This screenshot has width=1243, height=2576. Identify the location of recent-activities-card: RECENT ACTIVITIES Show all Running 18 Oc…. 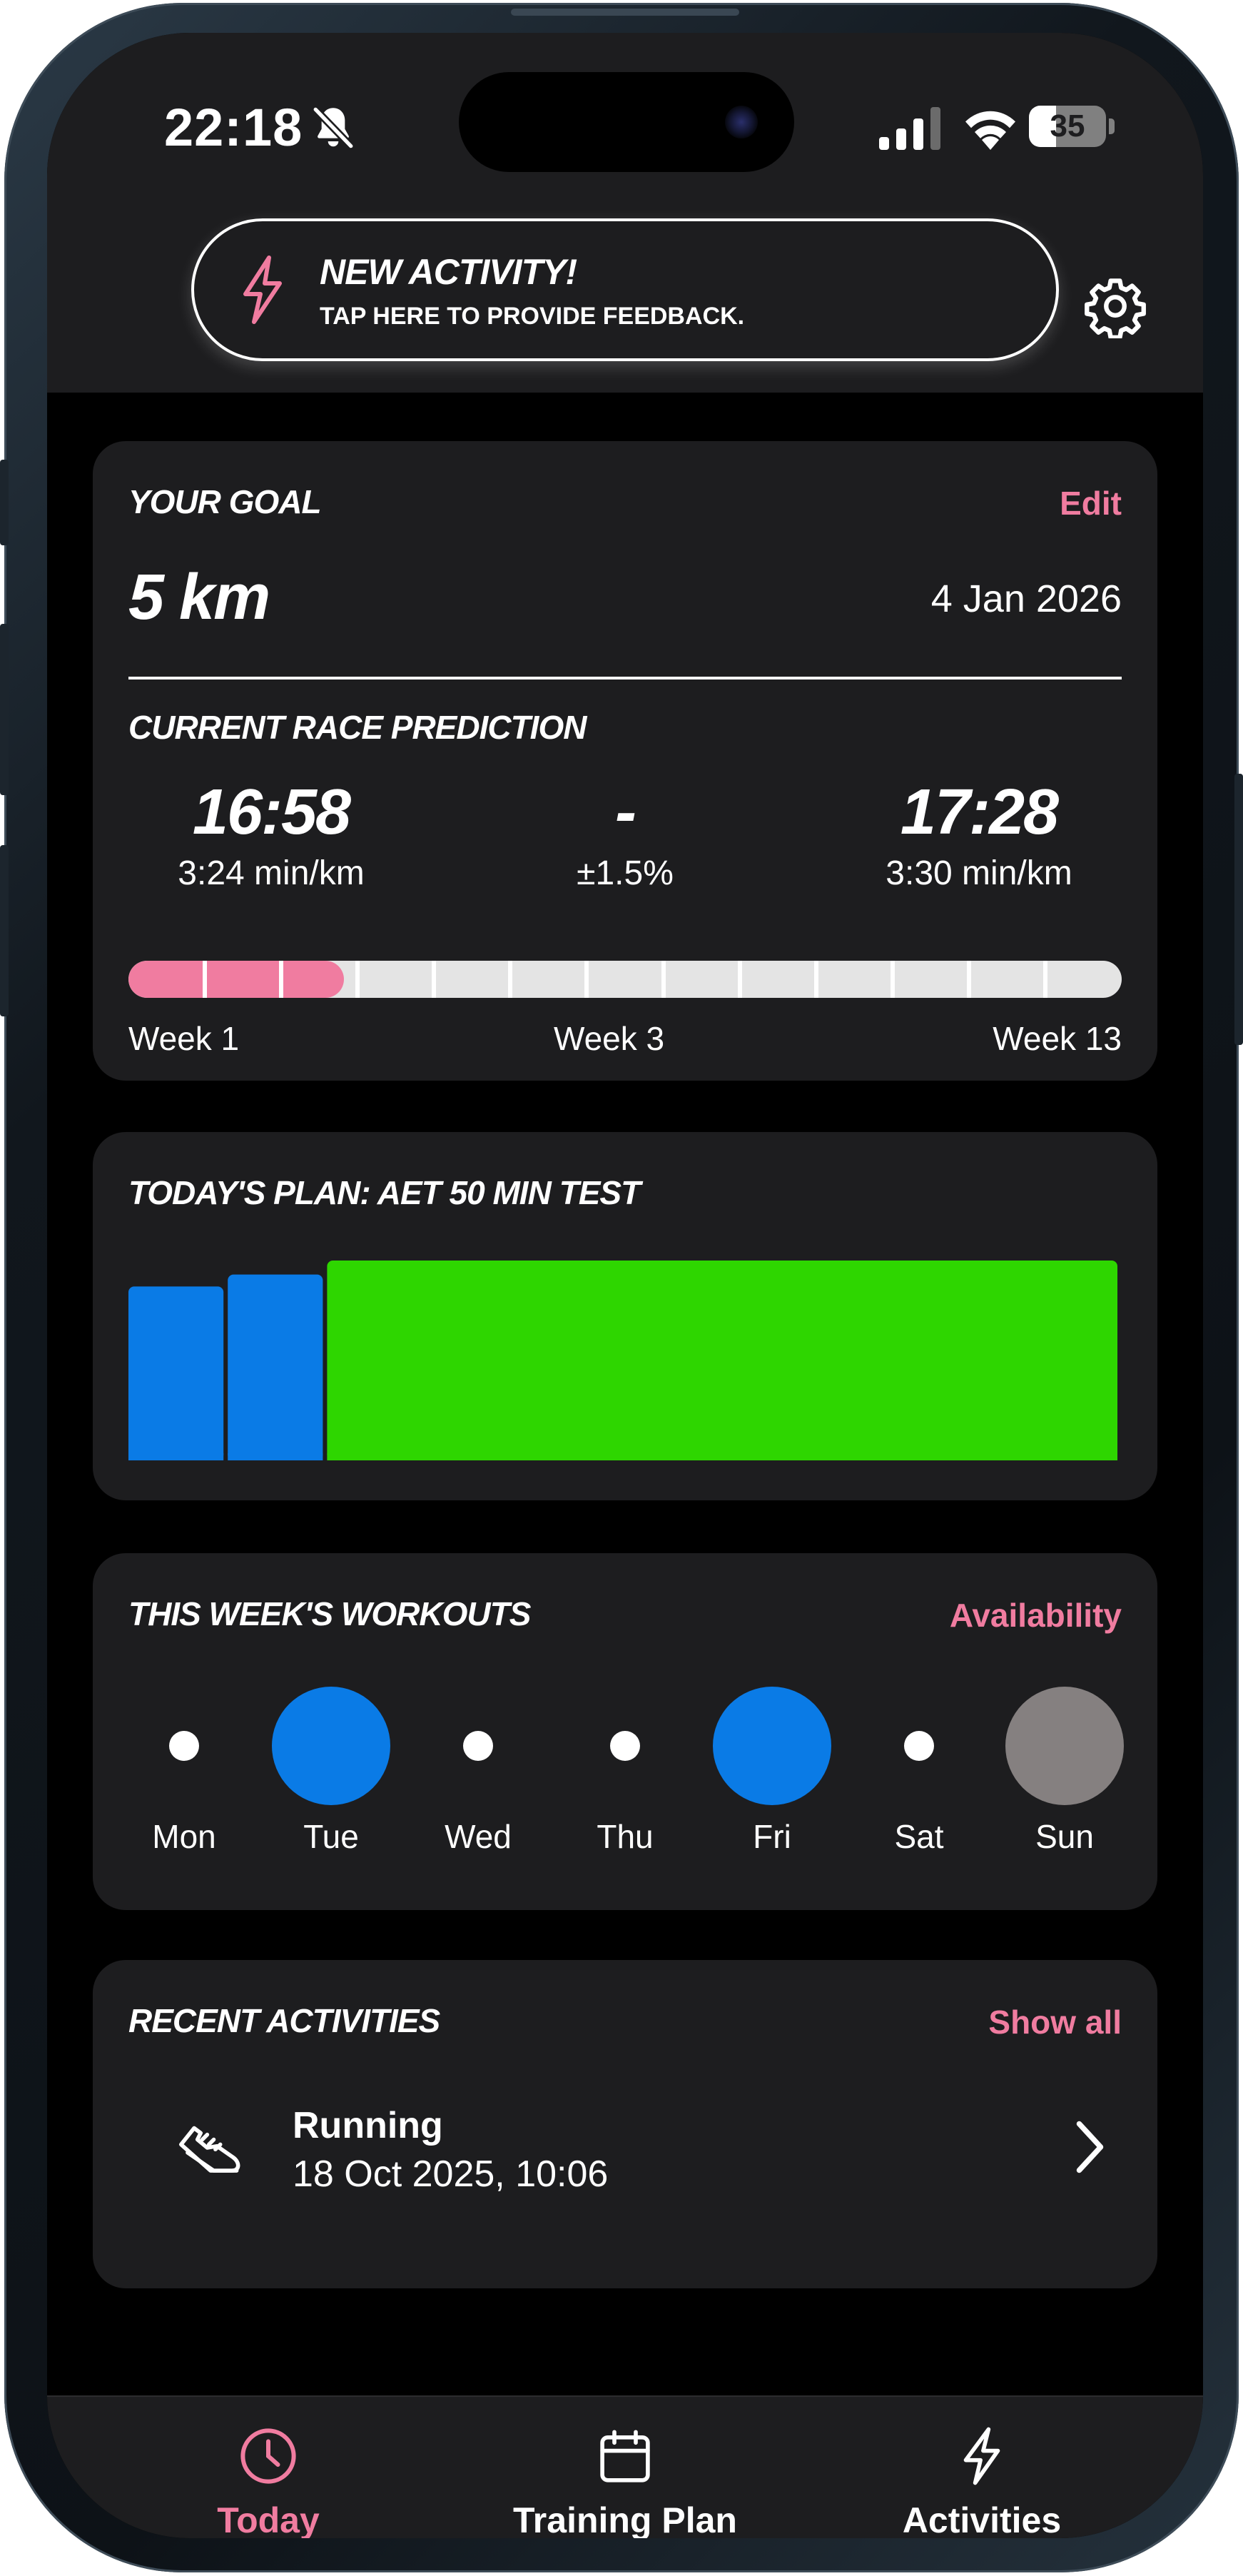
(625, 2124).